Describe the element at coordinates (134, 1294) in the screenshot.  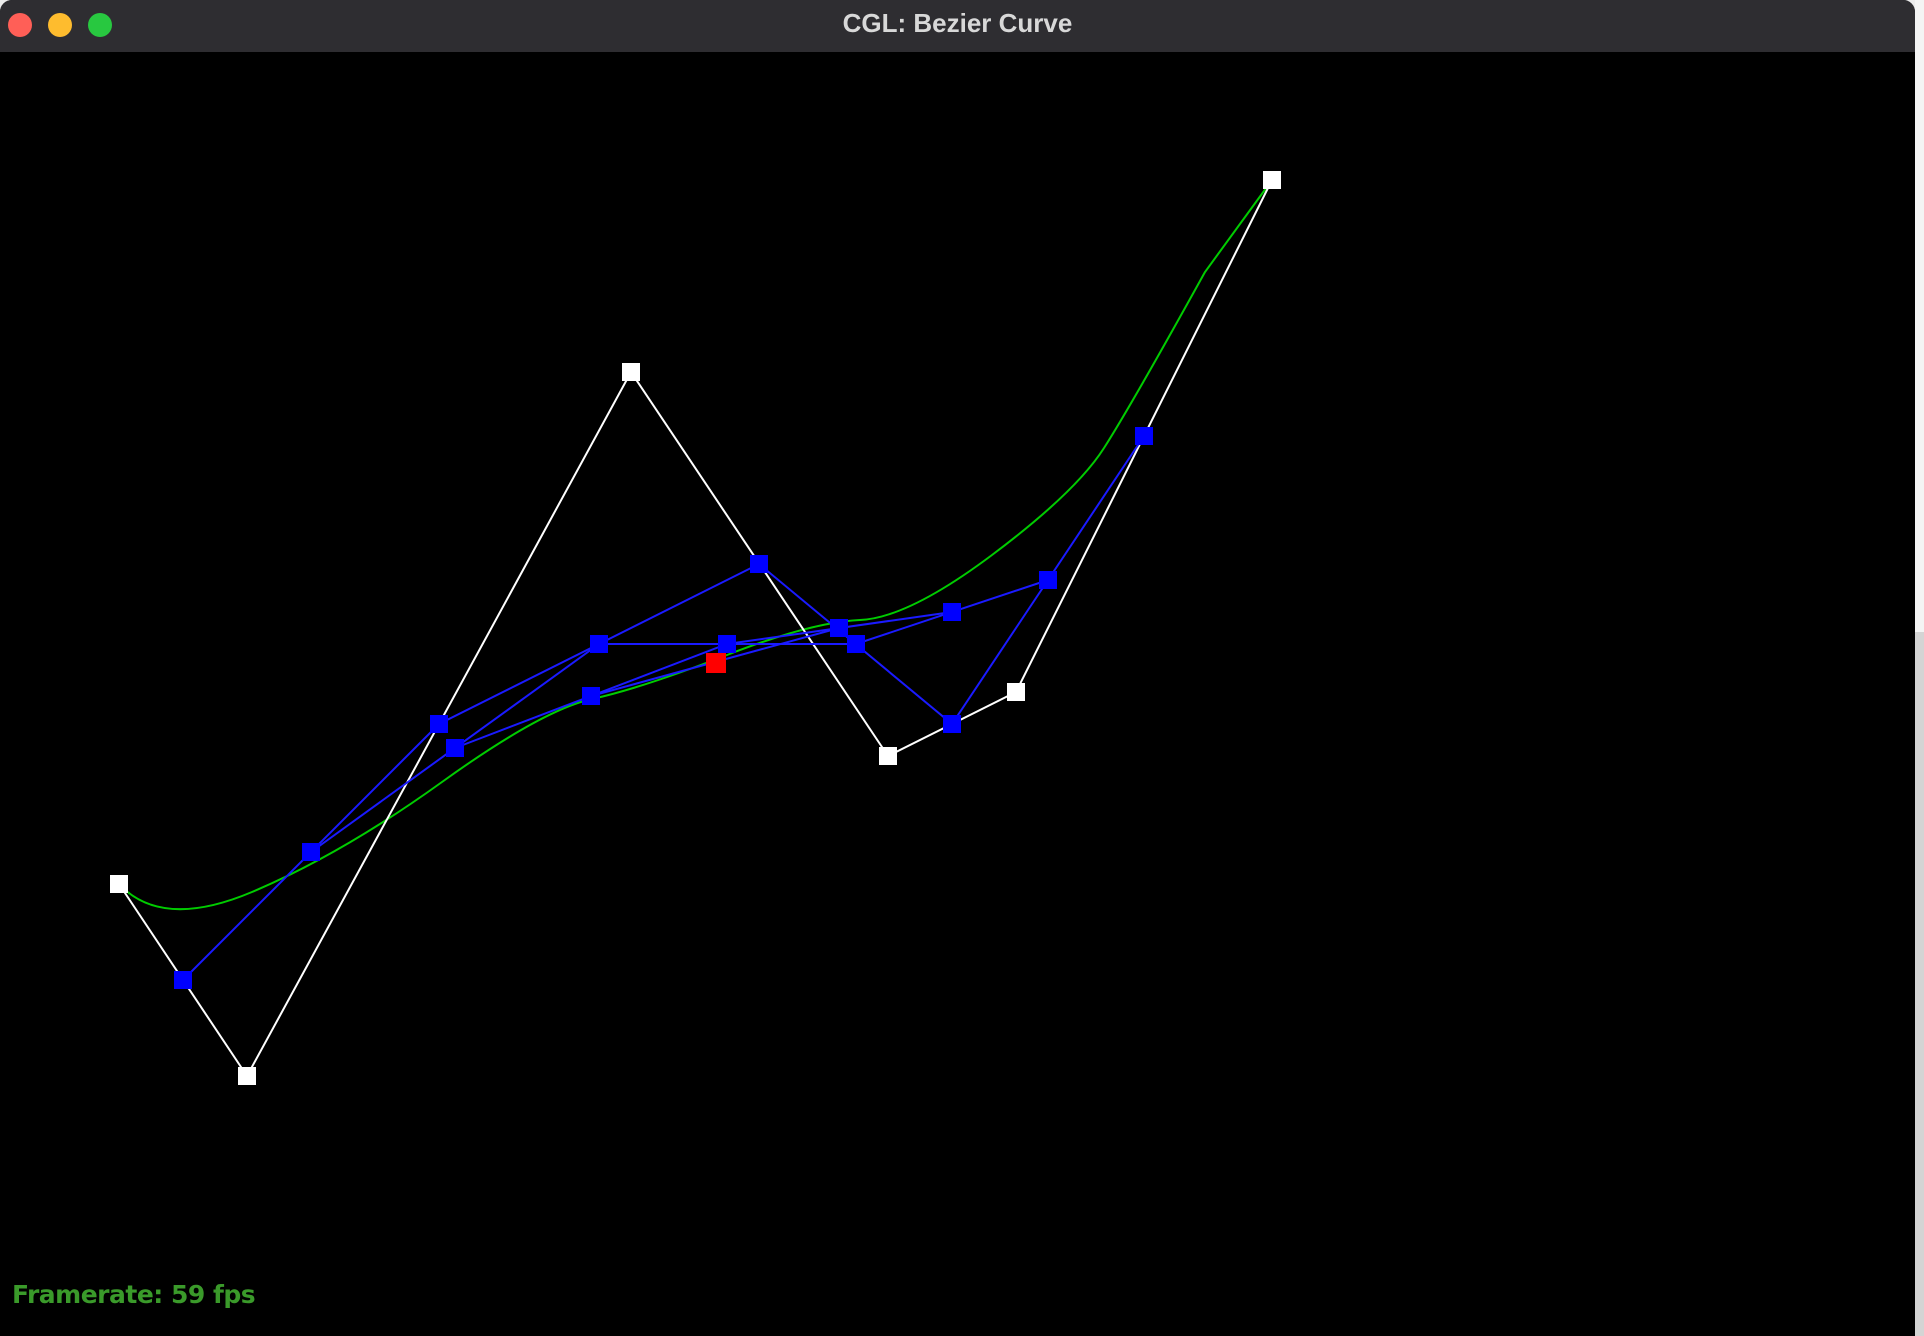
I see `framerate-readout: Framerate: 59 fps` at that location.